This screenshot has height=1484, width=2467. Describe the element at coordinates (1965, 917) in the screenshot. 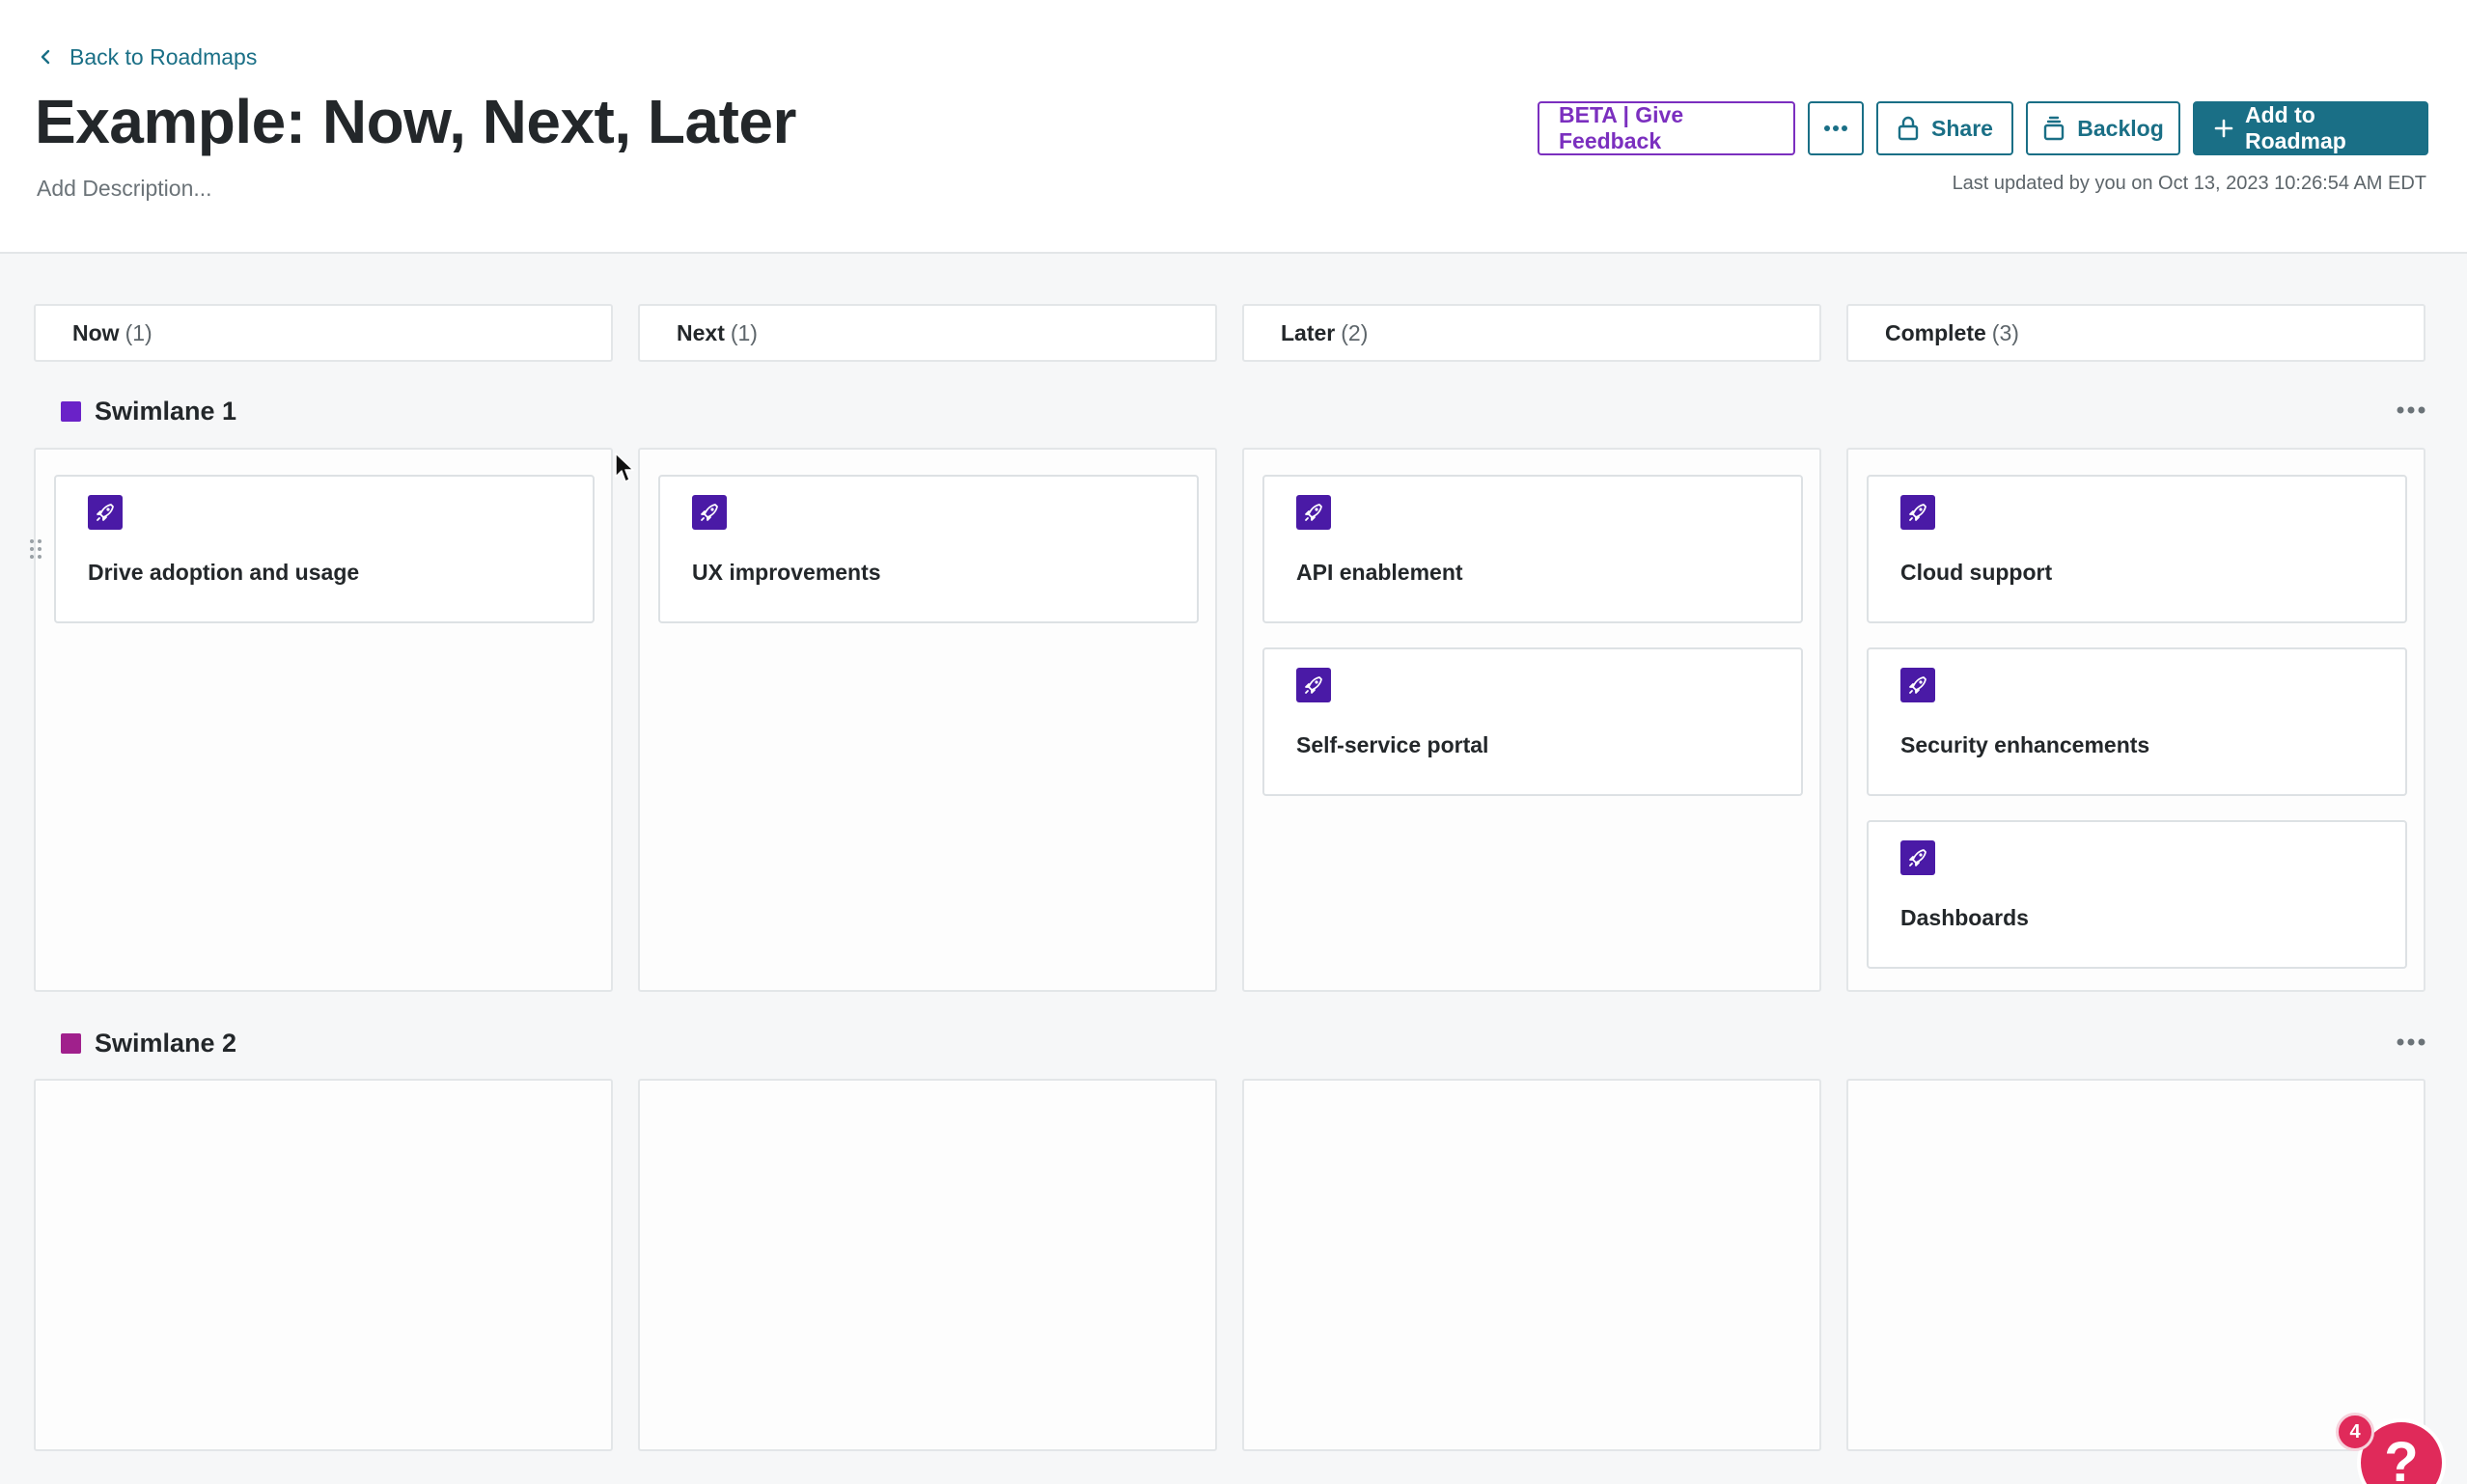

I see `card-title: Dashboards` at that location.